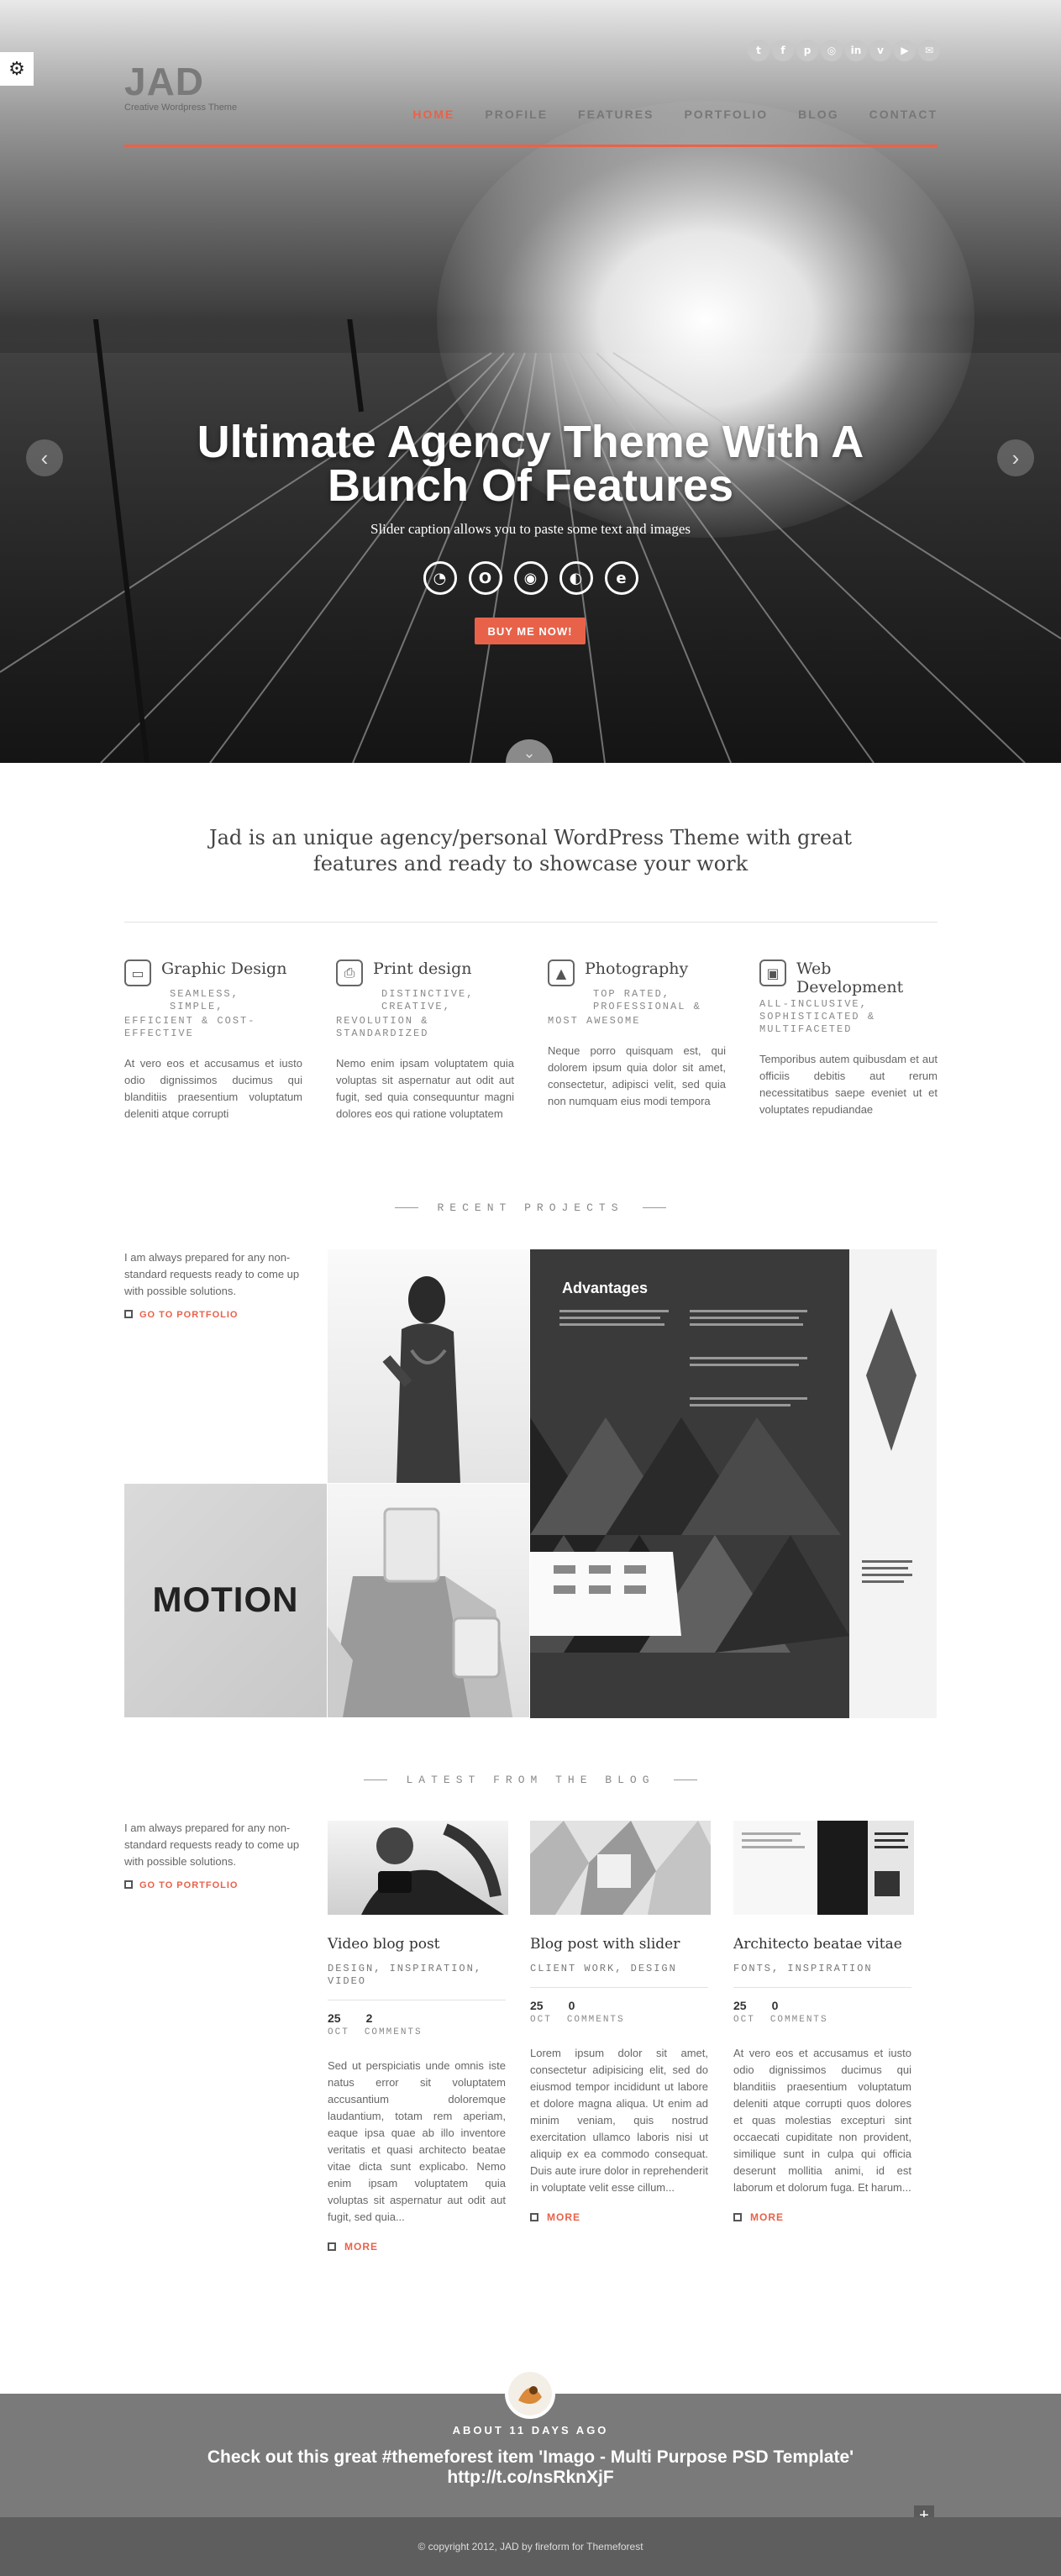 The image size is (1061, 2576). What do you see at coordinates (213, 1027) in the screenshot?
I see `feature-keywords-cont: EFFICIENT & COST- EFFECTIVE` at bounding box center [213, 1027].